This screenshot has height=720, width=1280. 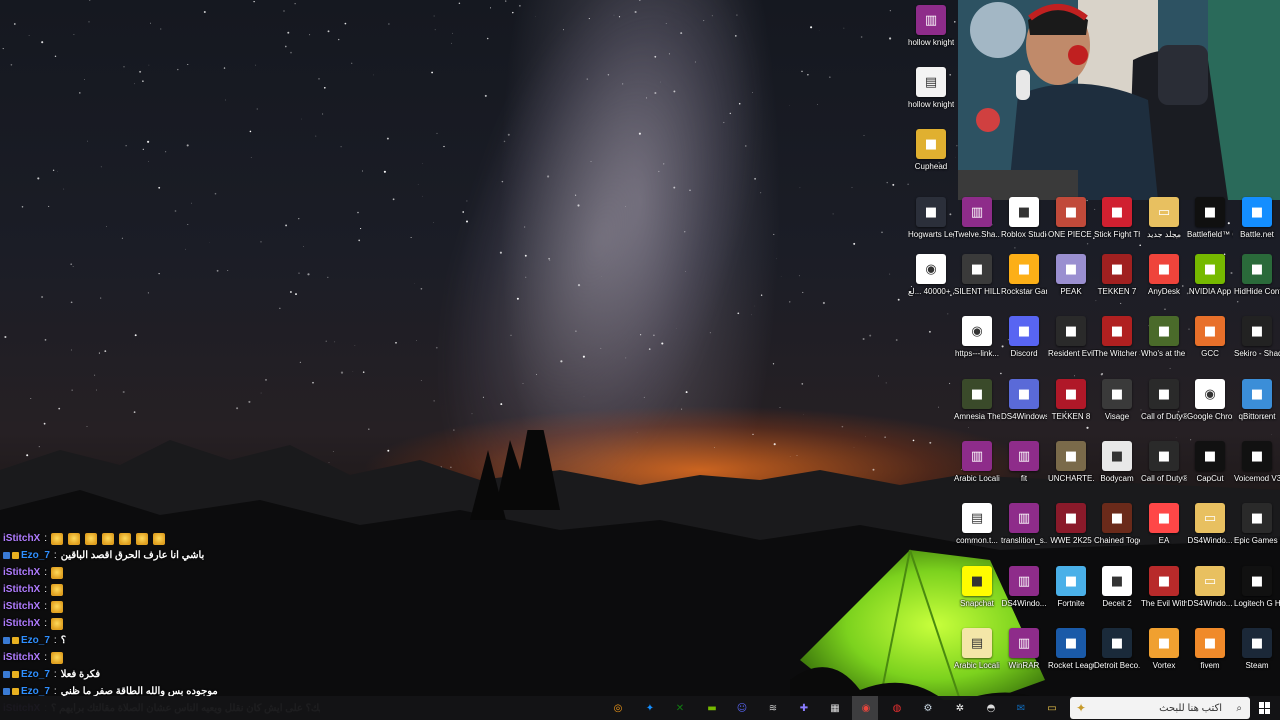 What do you see at coordinates (650, 708) in the screenshot?
I see `battlenet-icon: ✦` at bounding box center [650, 708].